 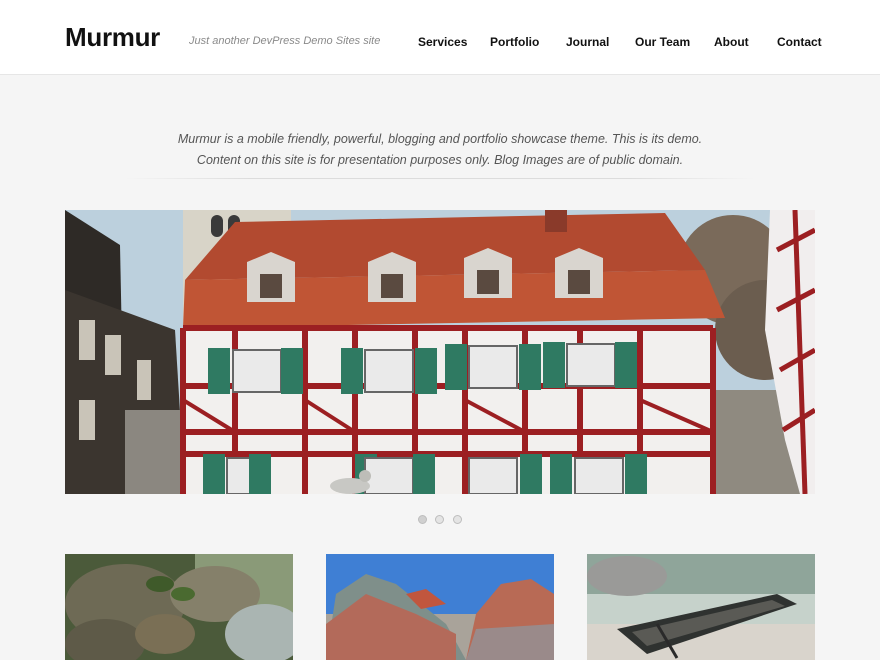 I want to click on rowboat-on-shore-photo, so click(x=701, y=607).